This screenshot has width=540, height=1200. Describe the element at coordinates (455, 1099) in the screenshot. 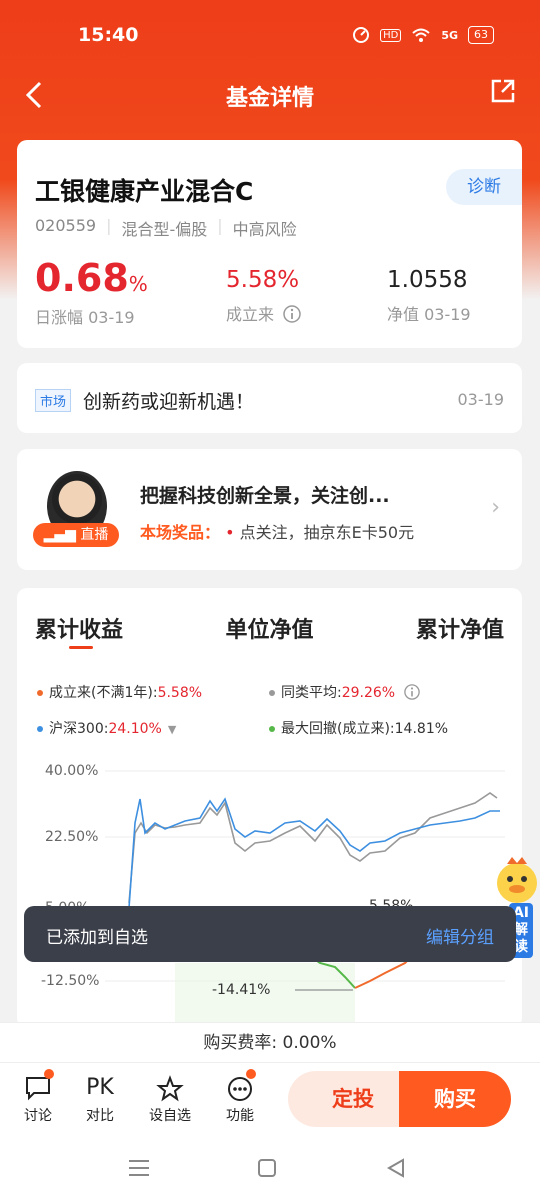

I see `buy-button: 购买` at that location.